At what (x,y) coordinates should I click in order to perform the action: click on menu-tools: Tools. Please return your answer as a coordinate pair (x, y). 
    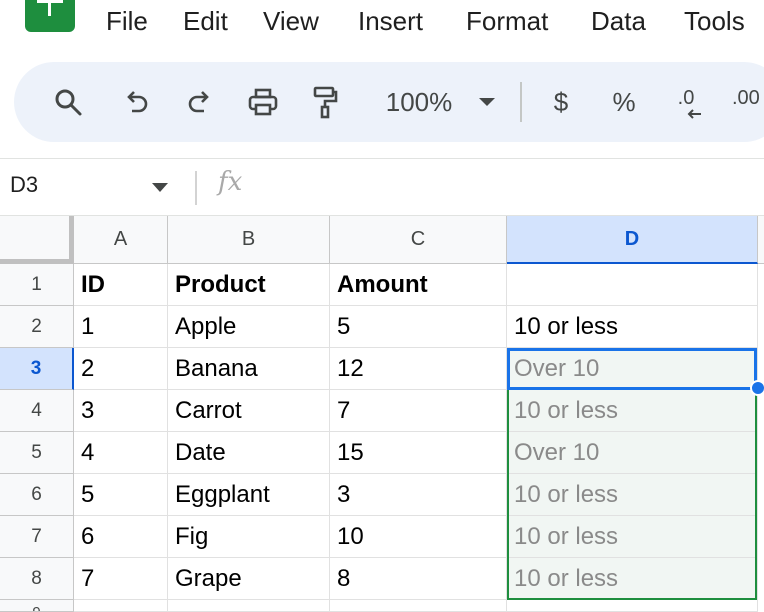
    Looking at the image, I should click on (714, 21).